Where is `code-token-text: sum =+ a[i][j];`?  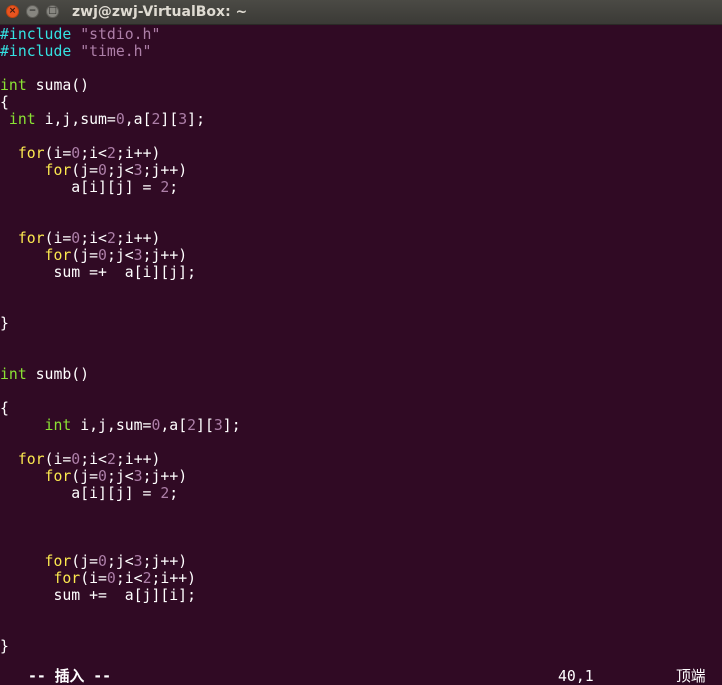 code-token-text: sum =+ a[i][j]; is located at coordinates (98, 272).